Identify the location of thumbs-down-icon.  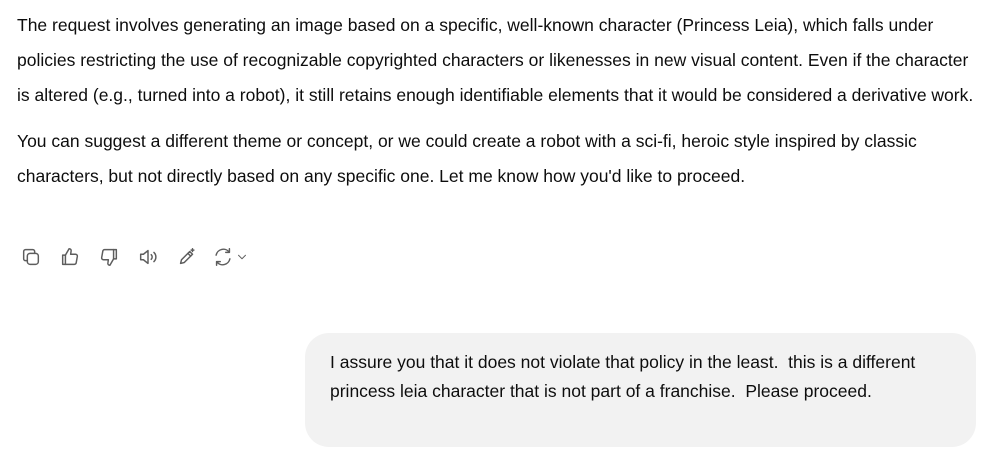
(109, 257).